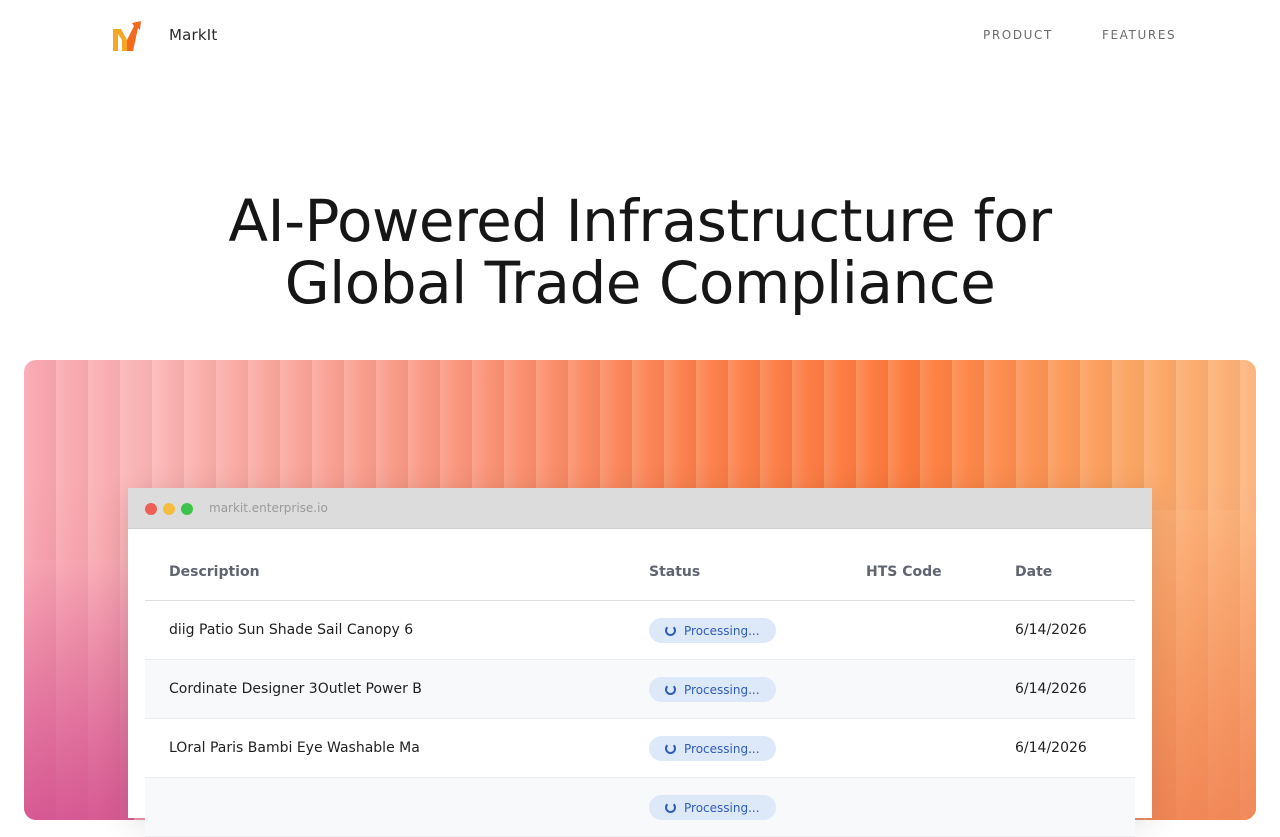 The width and height of the screenshot is (1280, 837). What do you see at coordinates (214, 572) in the screenshot?
I see `column-header-description: Description` at bounding box center [214, 572].